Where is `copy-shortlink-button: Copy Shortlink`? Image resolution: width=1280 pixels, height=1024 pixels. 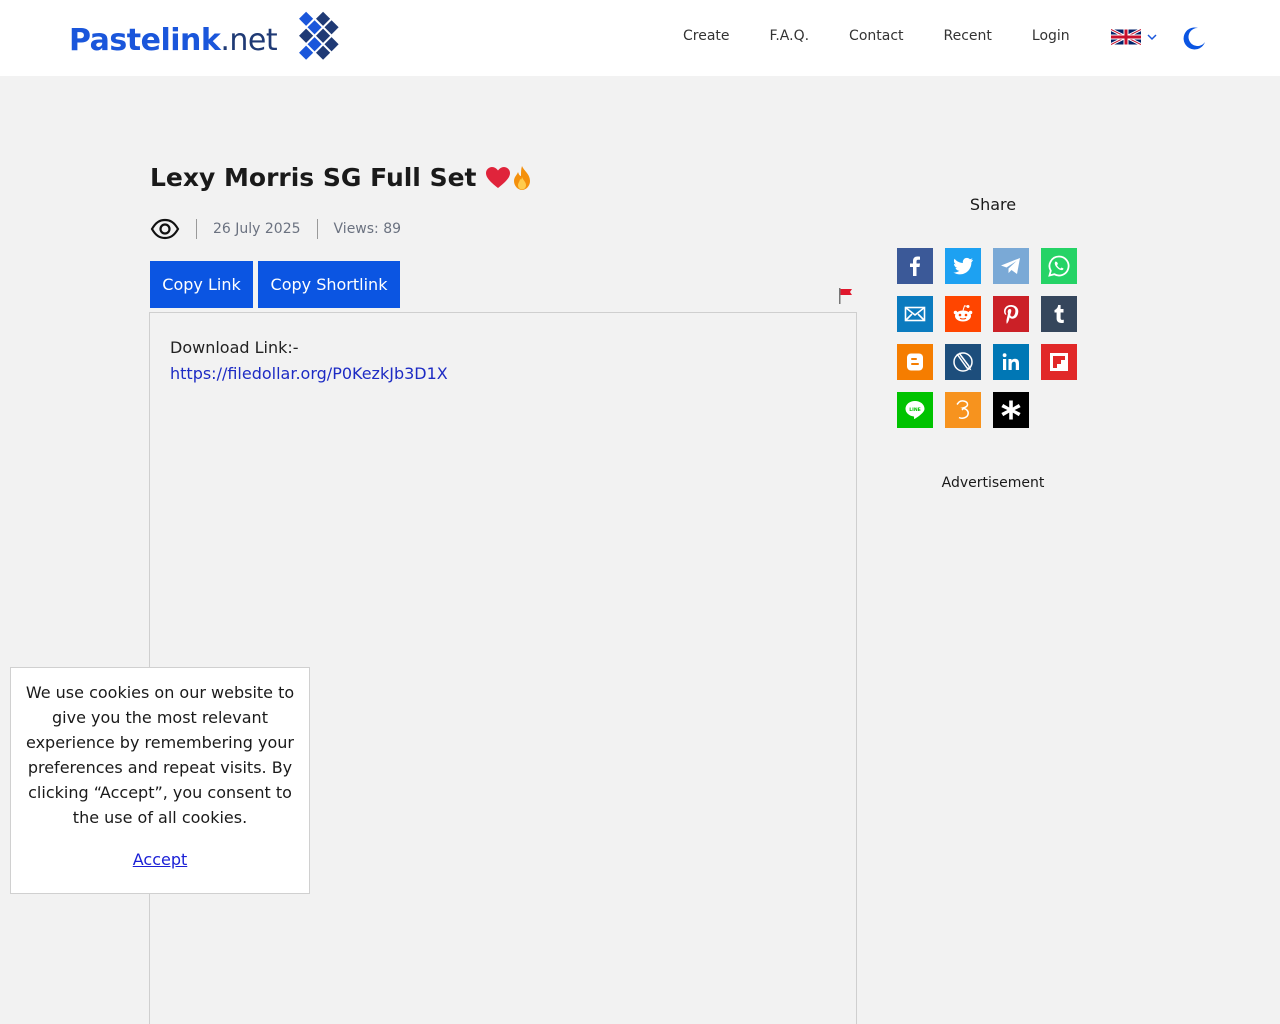 copy-shortlink-button: Copy Shortlink is located at coordinates (329, 284).